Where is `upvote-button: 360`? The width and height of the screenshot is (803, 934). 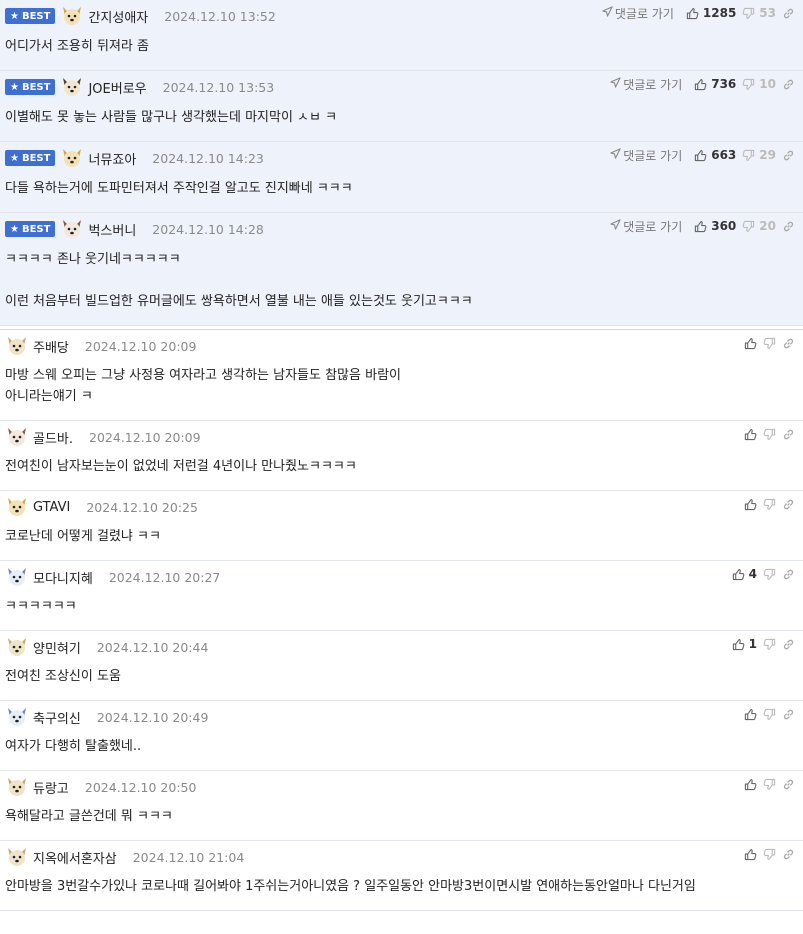 upvote-button: 360 is located at coordinates (715, 226).